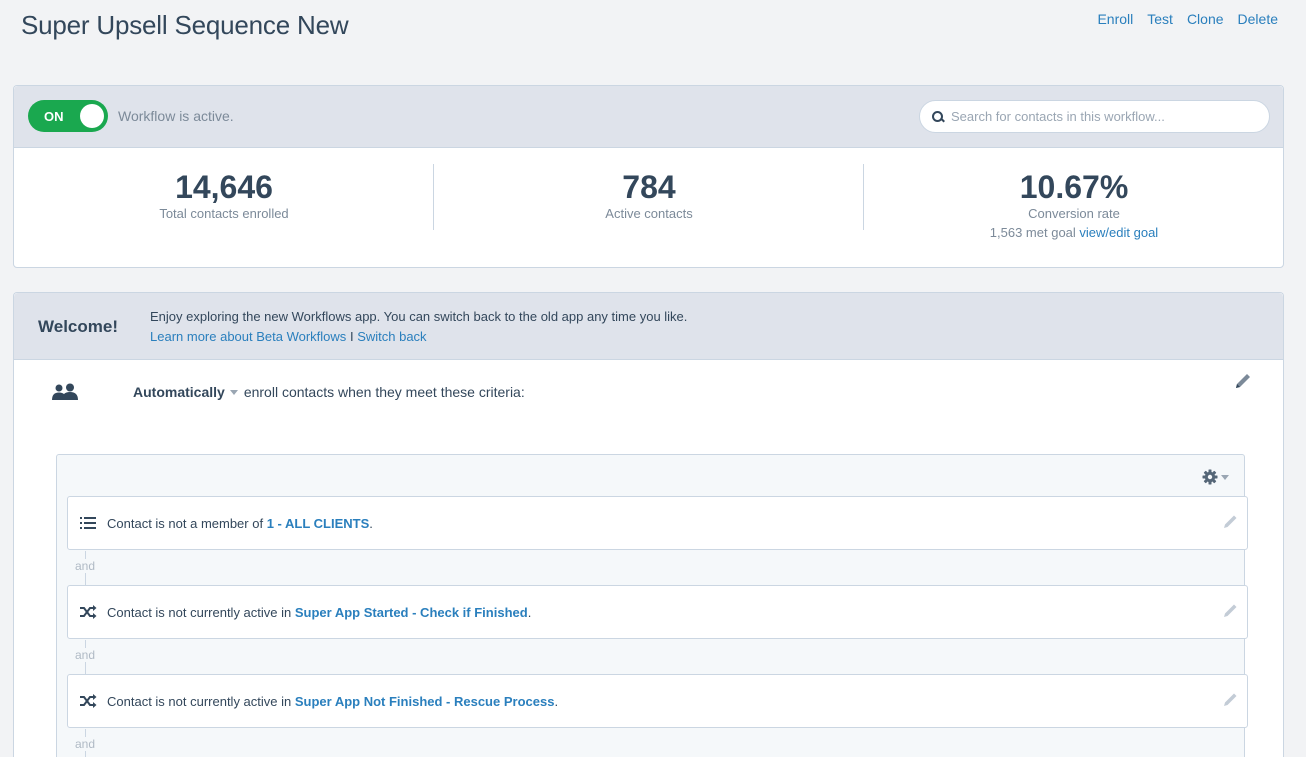 The height and width of the screenshot is (757, 1306). I want to click on switch-back-link: Switch back, so click(391, 336).